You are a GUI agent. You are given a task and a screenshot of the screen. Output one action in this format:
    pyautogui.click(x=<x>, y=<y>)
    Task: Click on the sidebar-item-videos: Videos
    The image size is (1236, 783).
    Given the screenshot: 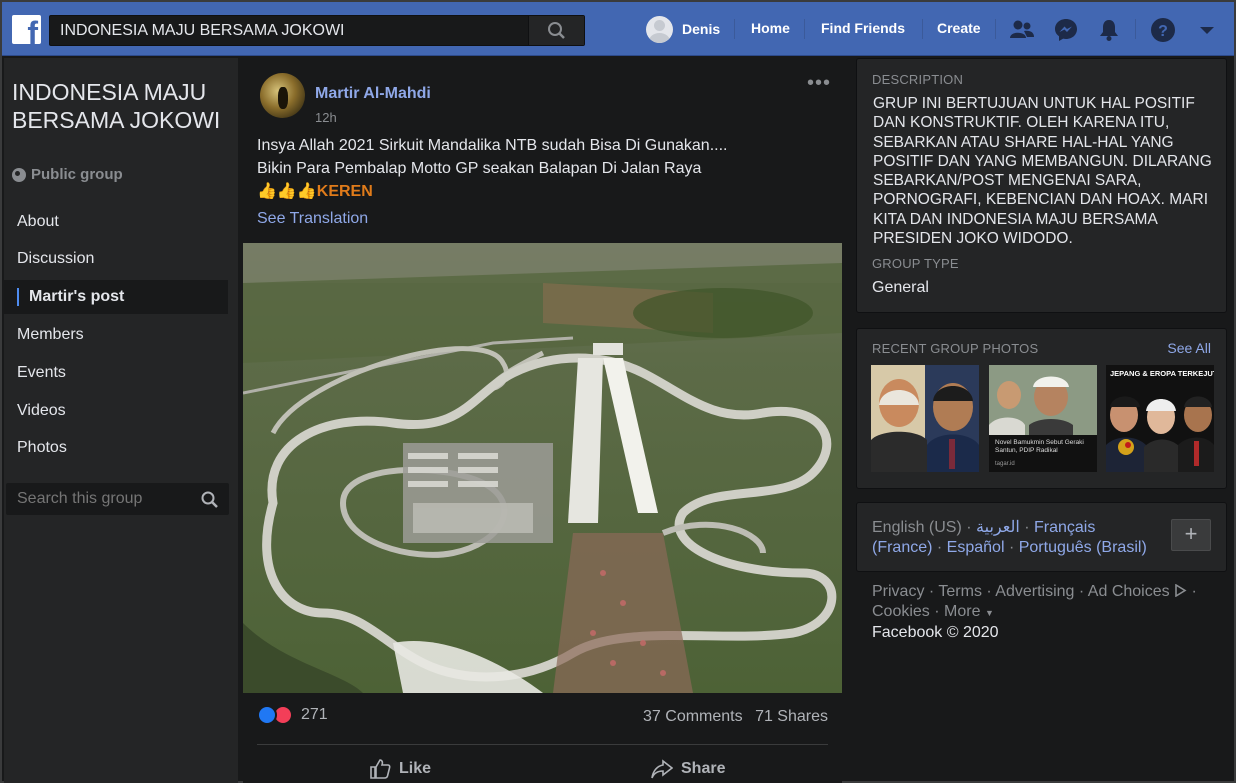 What is the action you would take?
    pyautogui.click(x=116, y=411)
    